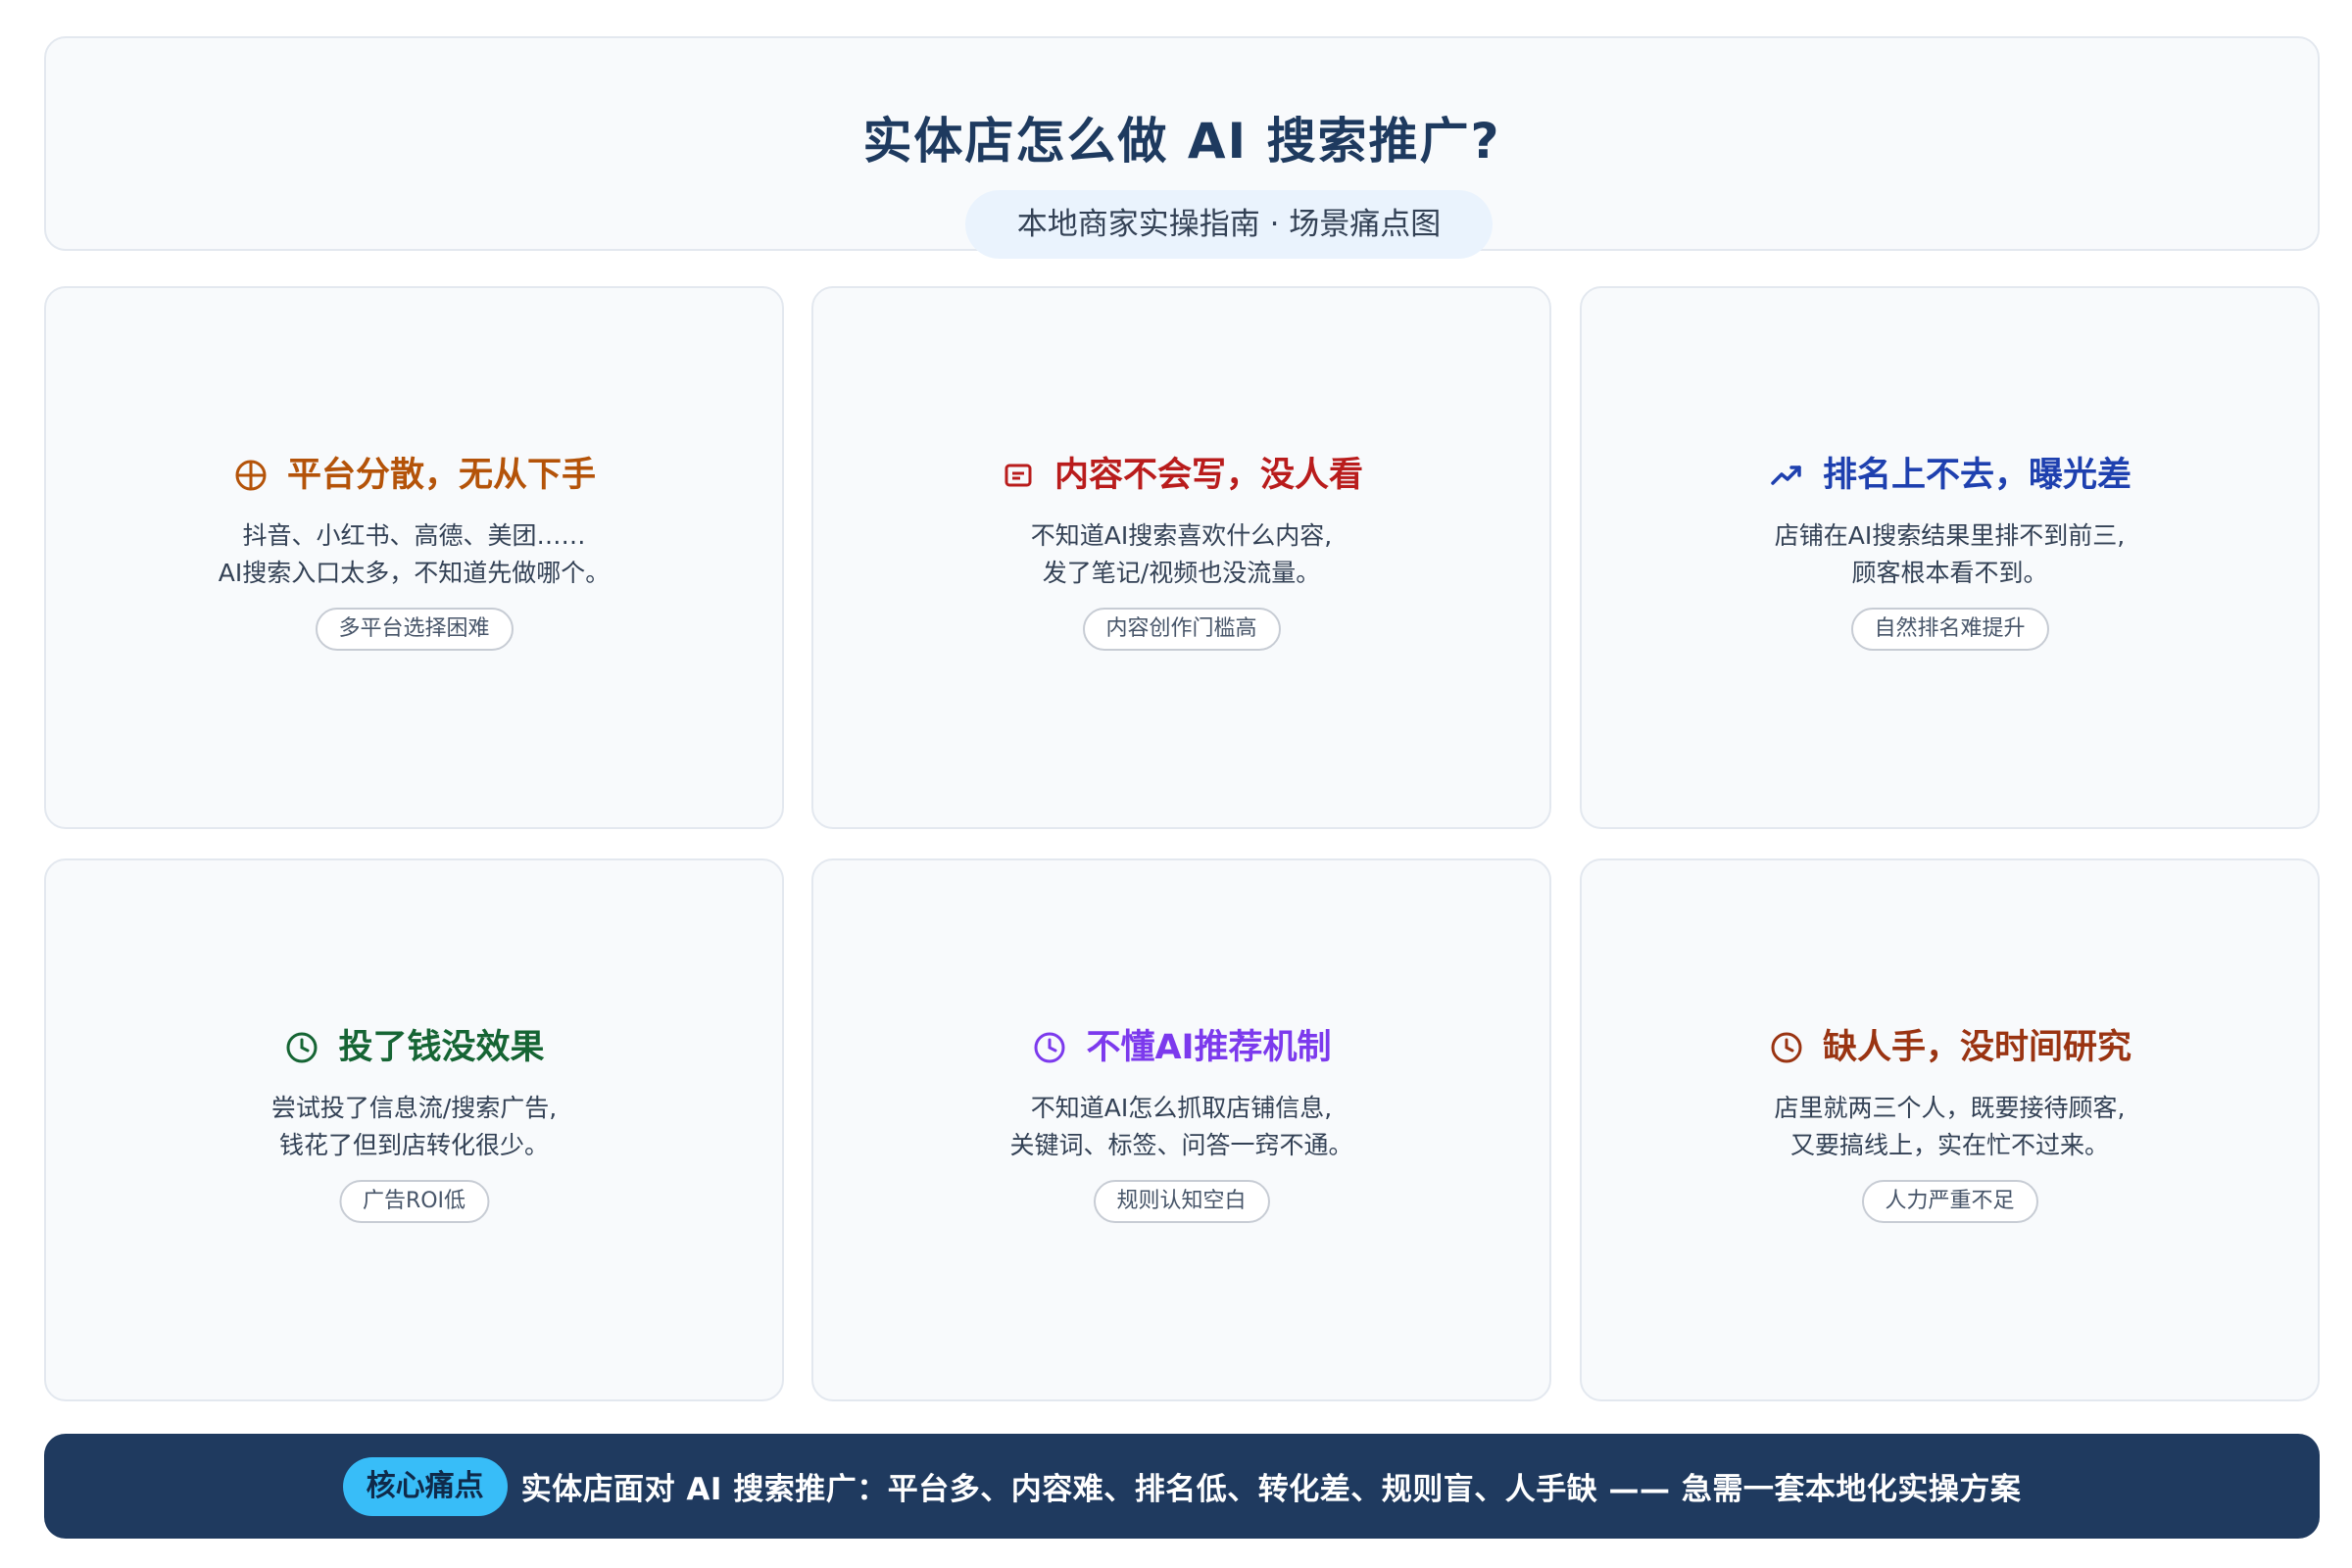 Image resolution: width=2352 pixels, height=1568 pixels. I want to click on card-title: 投了钱没效果, so click(414, 1047).